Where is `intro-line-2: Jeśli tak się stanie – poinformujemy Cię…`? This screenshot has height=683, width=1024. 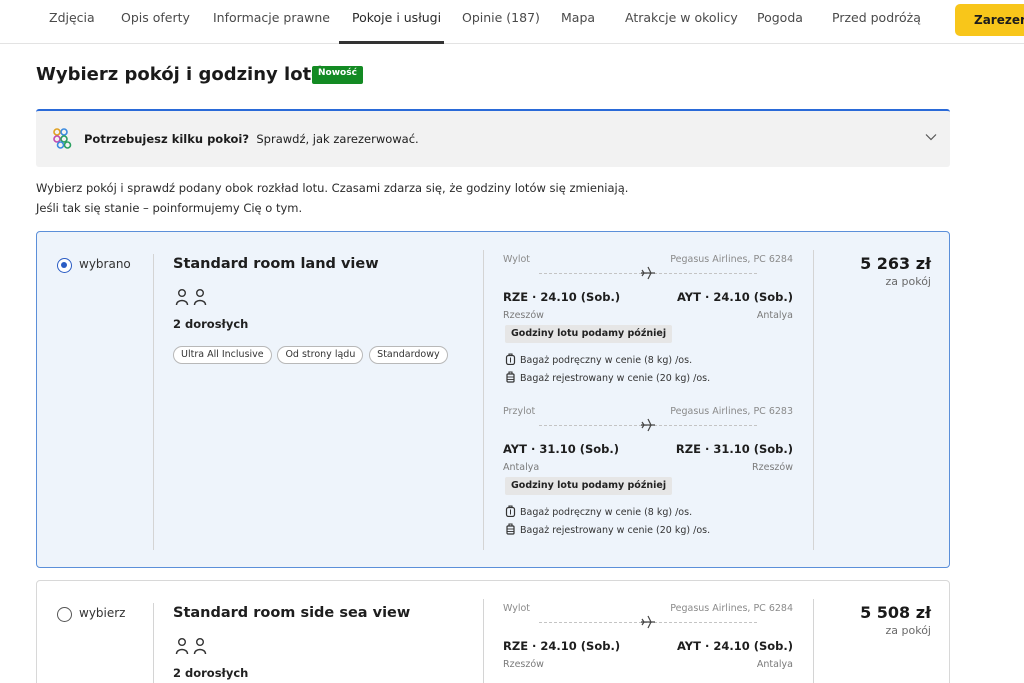 intro-line-2: Jeśli tak się stanie – poinformujemy Cię… is located at coordinates (169, 208).